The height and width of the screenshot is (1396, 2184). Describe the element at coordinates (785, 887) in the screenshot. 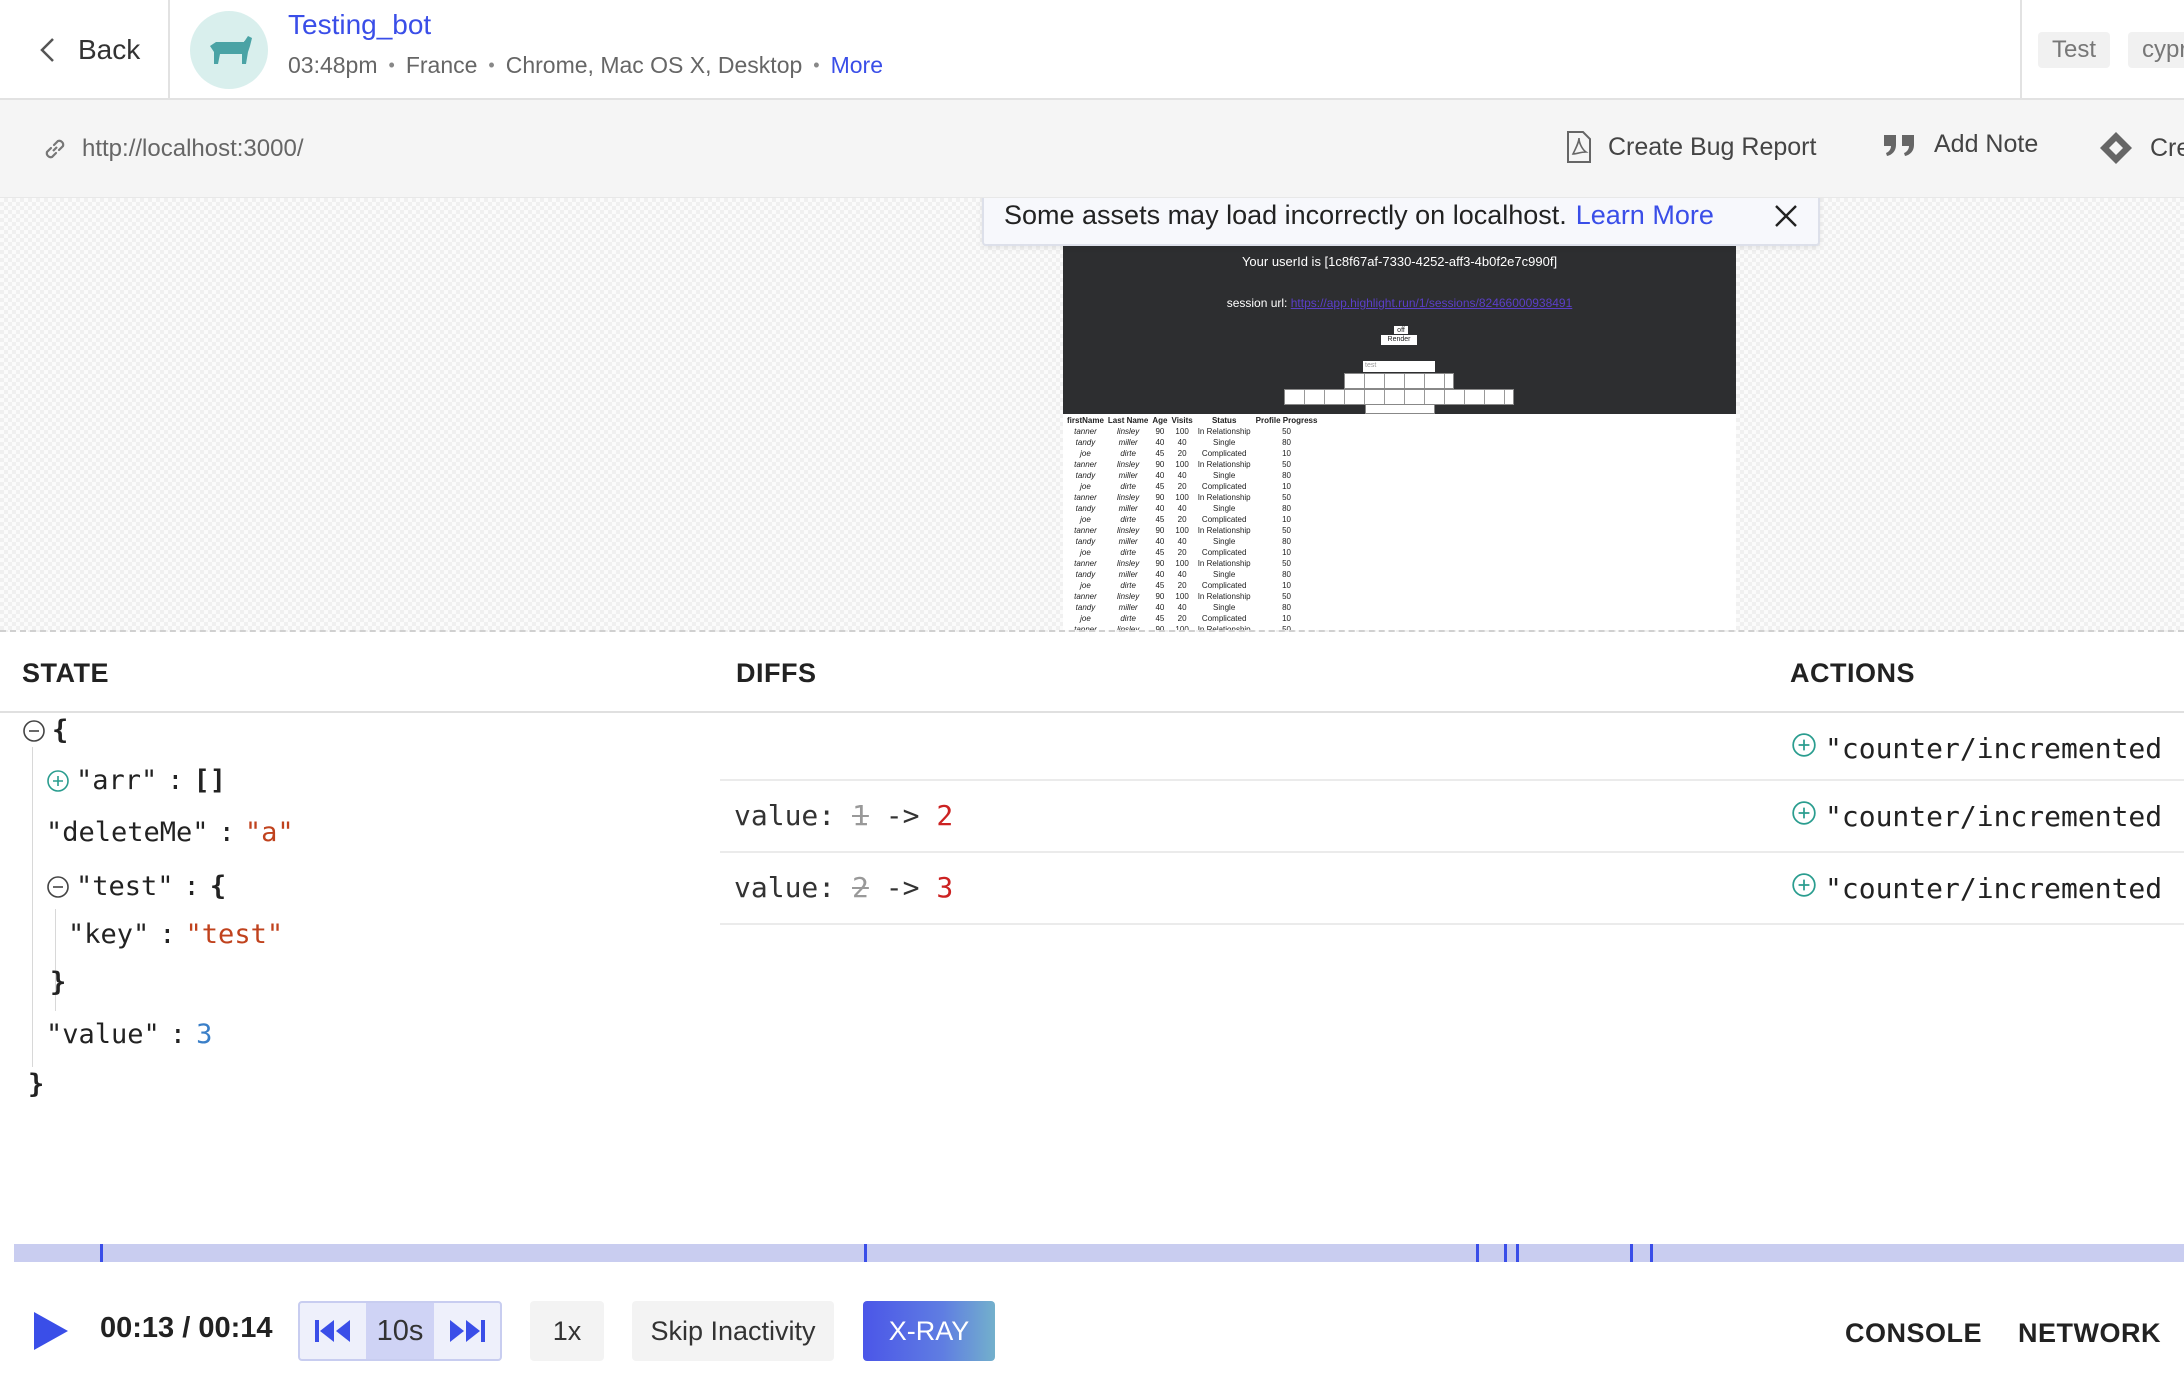

I see `diff-label: value:` at that location.